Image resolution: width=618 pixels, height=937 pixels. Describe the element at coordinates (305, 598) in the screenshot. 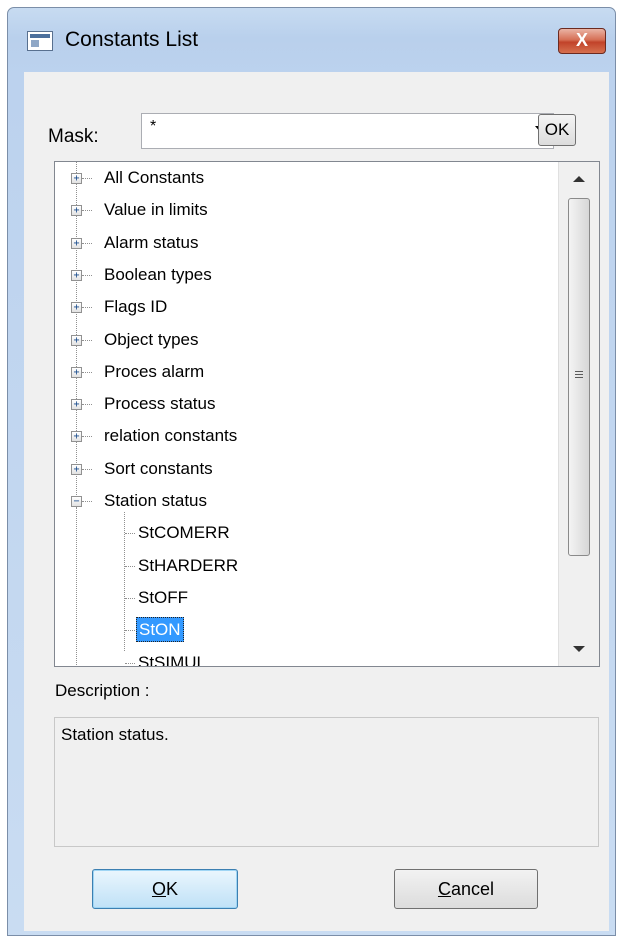

I see `tree-leaf: StOFF` at that location.